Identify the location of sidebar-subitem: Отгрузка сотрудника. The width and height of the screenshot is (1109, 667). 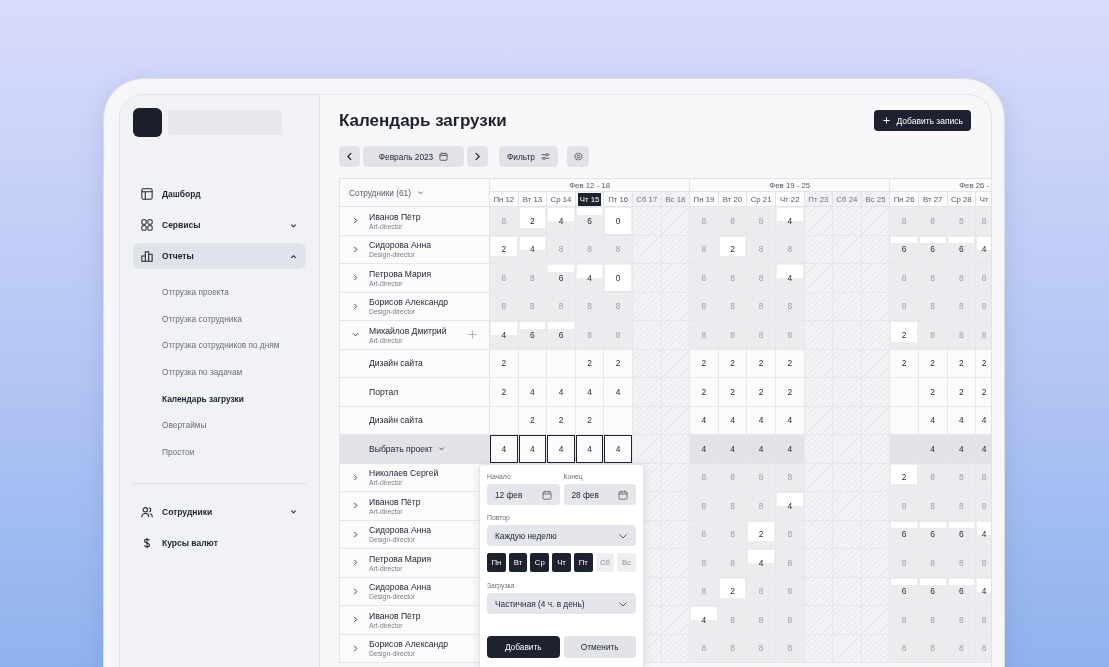
(234, 319).